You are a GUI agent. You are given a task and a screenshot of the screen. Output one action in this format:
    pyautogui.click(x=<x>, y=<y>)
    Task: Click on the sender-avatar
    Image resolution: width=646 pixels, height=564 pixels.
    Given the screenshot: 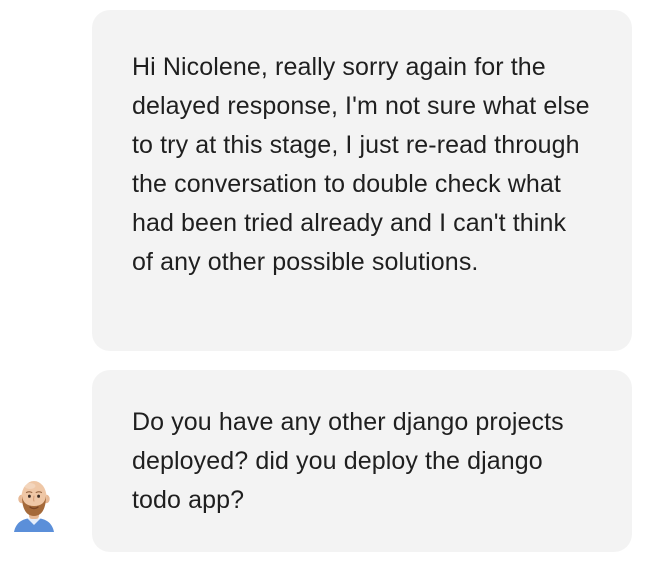 What is the action you would take?
    pyautogui.click(x=34, y=505)
    